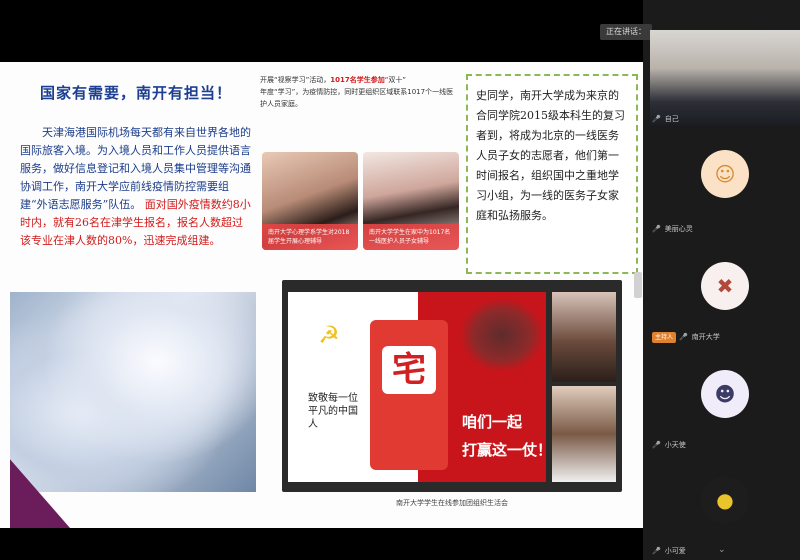 The width and height of the screenshot is (800, 560). Describe the element at coordinates (502, 335) in the screenshot. I see `embed-map-graphic` at that location.